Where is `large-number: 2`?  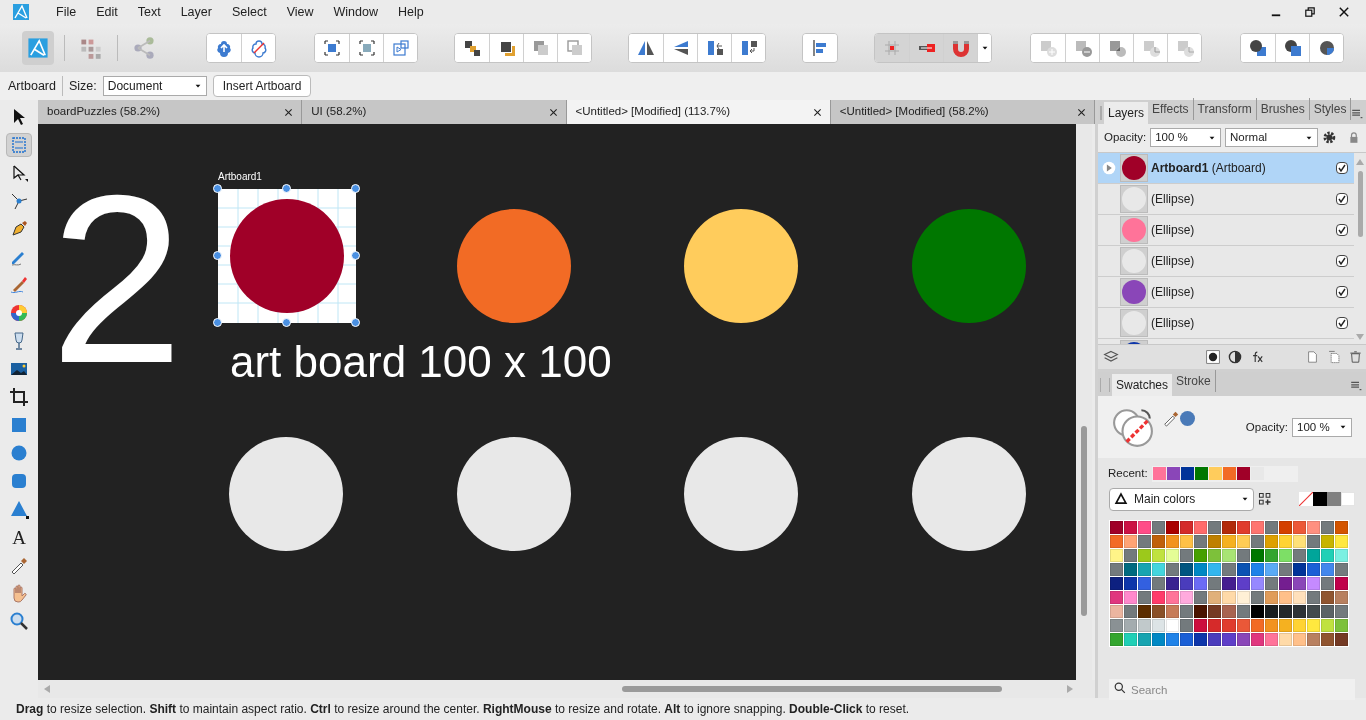
large-number: 2 is located at coordinates (117, 279).